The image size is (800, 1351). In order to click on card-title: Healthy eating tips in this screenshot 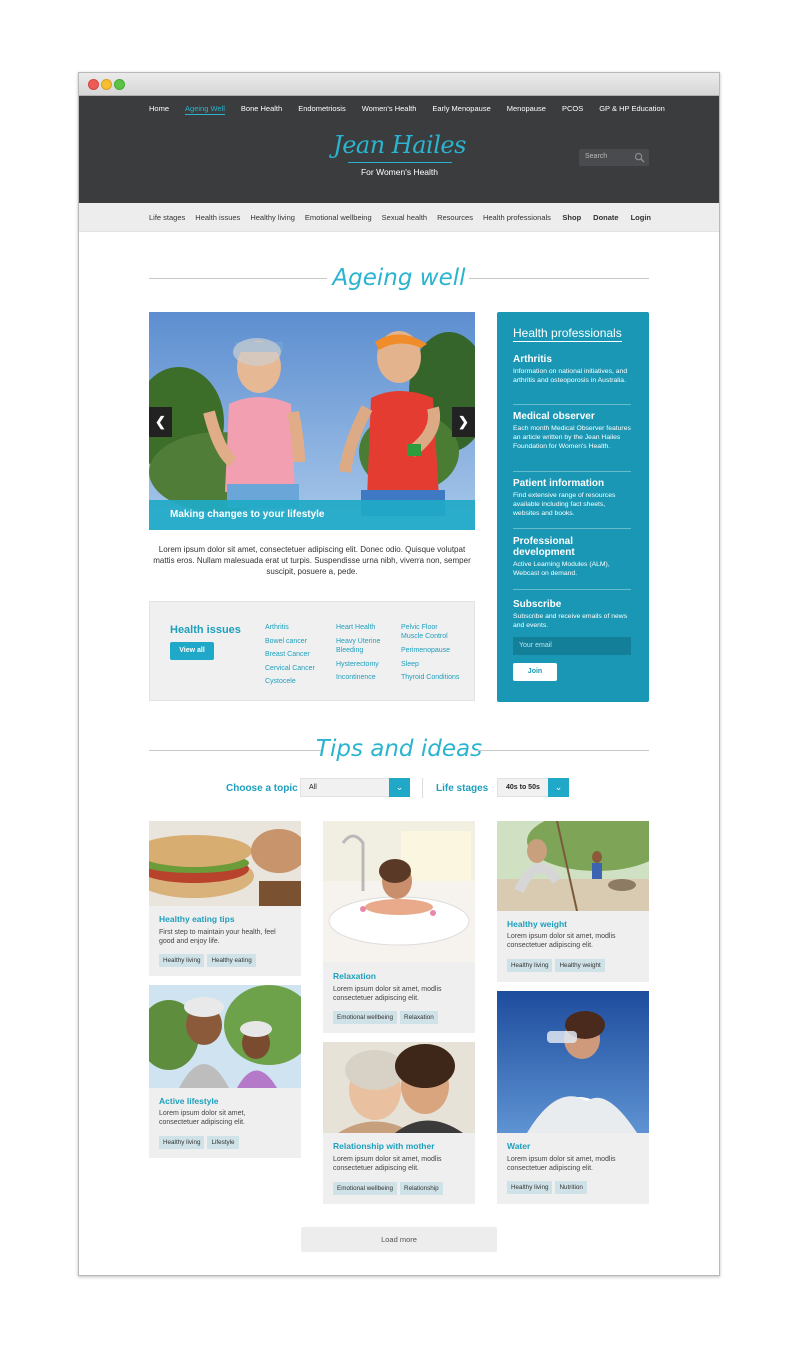, I will do `click(197, 919)`.